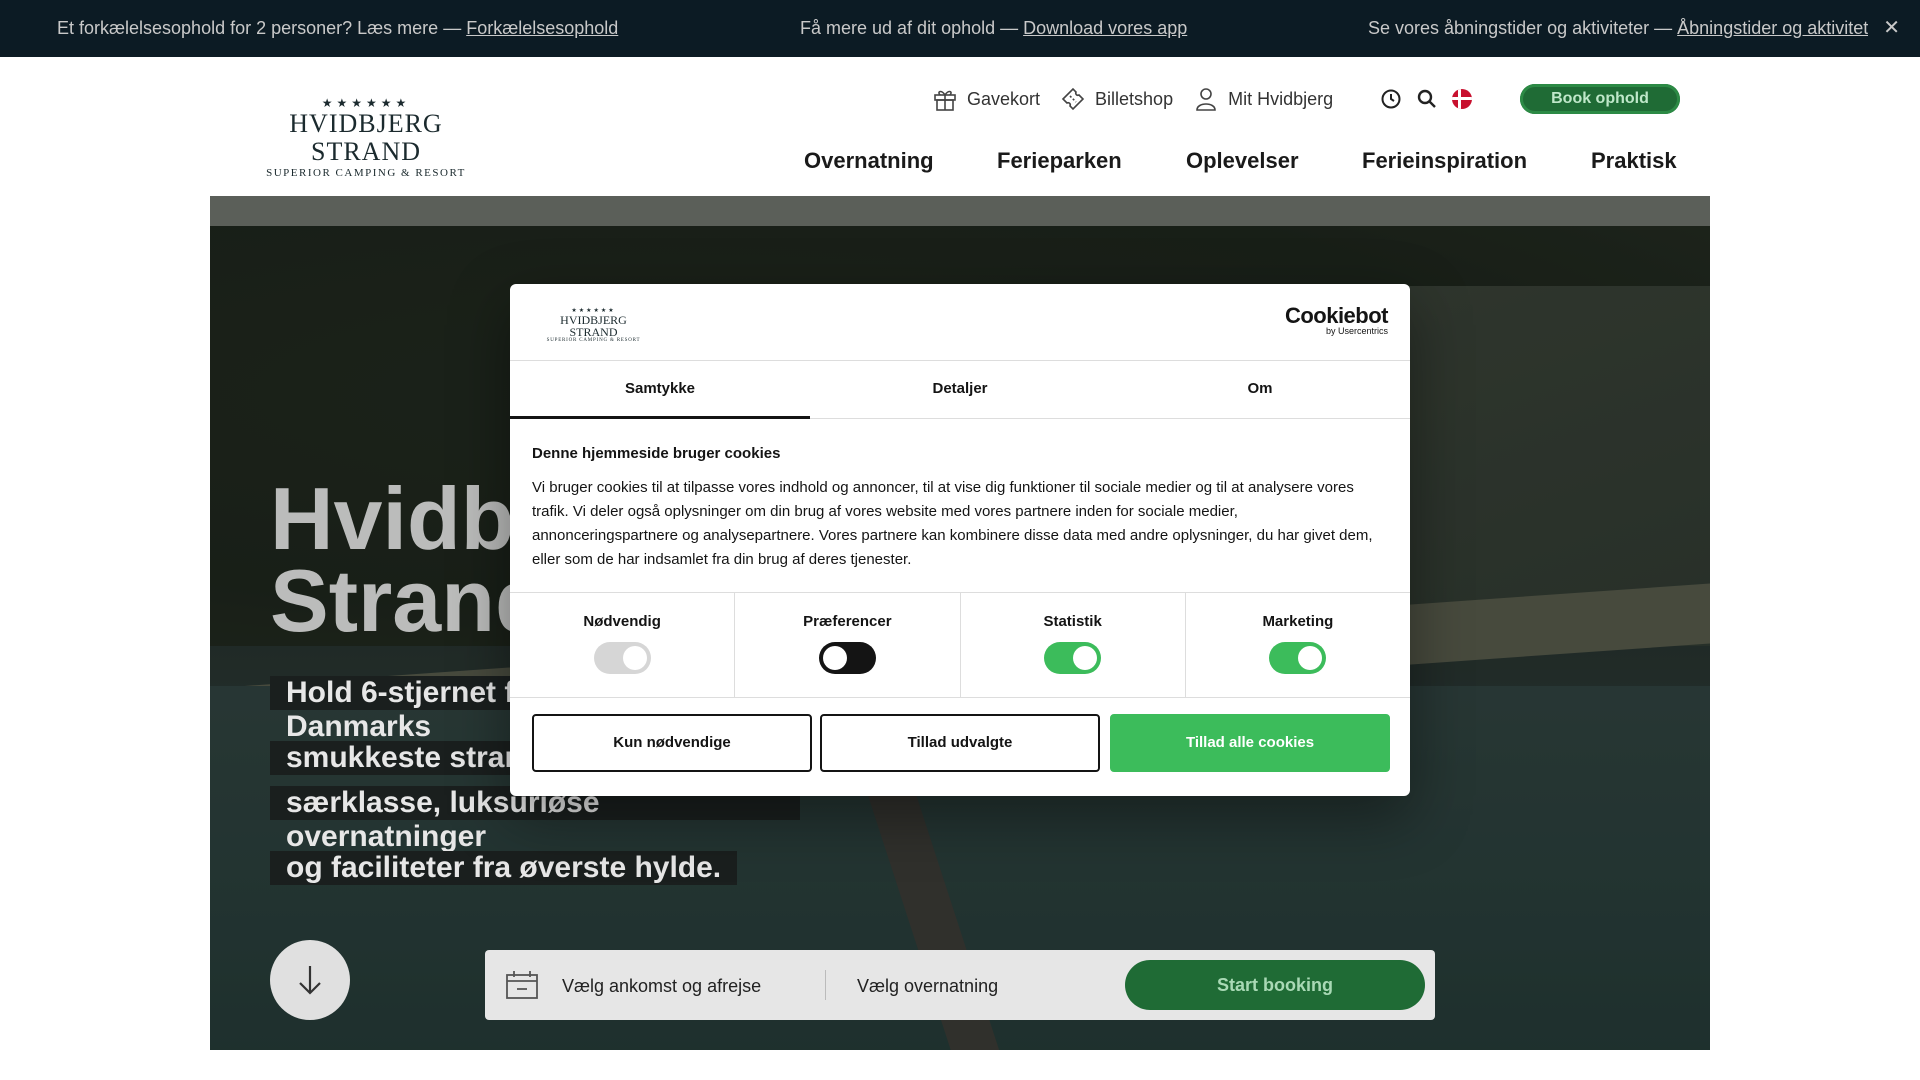 The height and width of the screenshot is (1080, 1920). I want to click on toggle-necessary: Nødvendig, so click(623, 645).